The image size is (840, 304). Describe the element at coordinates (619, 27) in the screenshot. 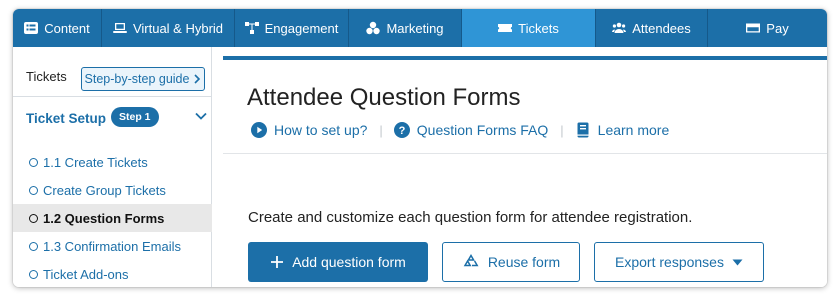

I see `users-icon` at that location.